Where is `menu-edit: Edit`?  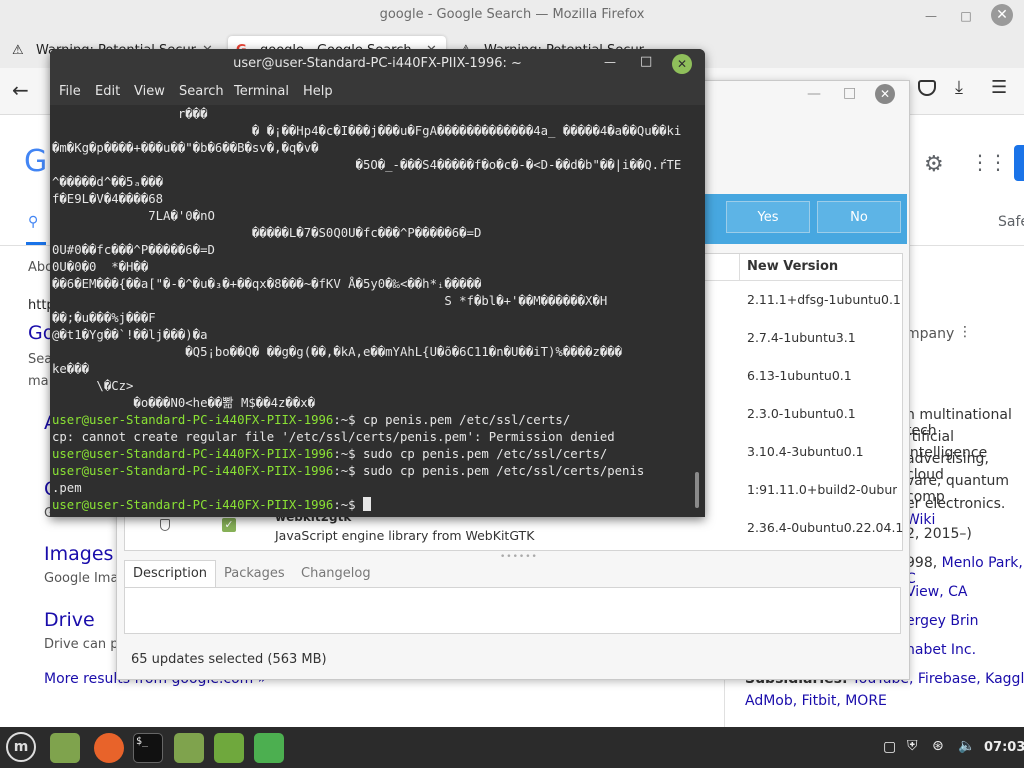
menu-edit: Edit is located at coordinates (107, 91).